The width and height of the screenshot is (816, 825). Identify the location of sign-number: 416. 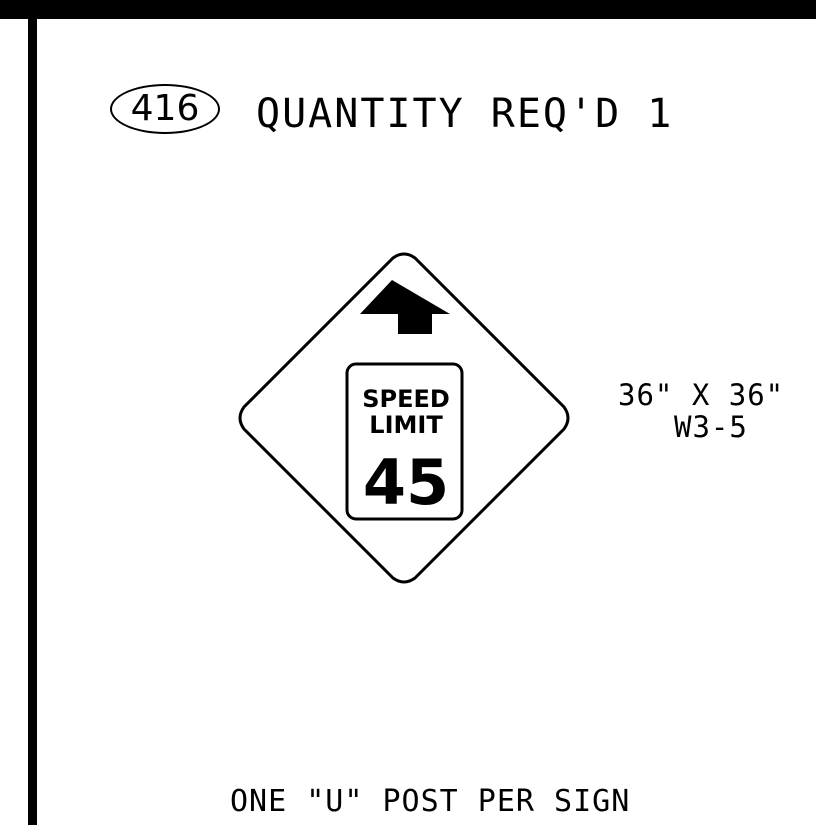
(165, 108).